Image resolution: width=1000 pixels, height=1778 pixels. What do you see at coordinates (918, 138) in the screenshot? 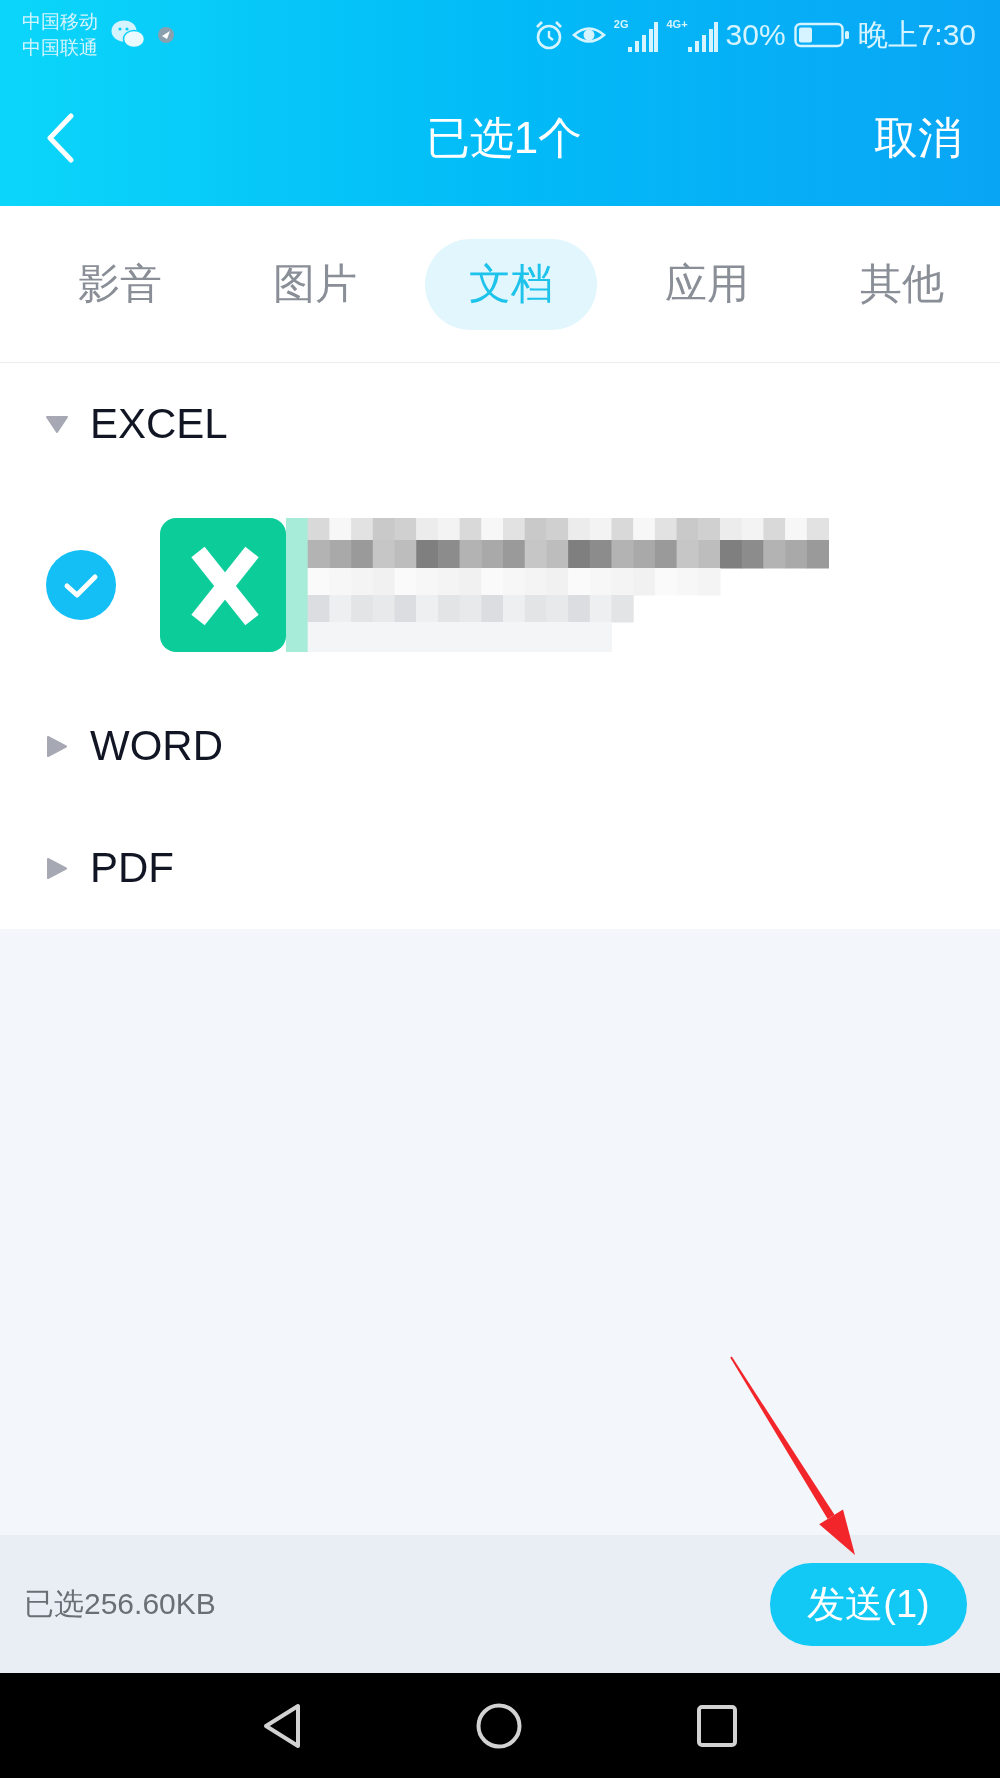
I see `cancel-button: 取消` at bounding box center [918, 138].